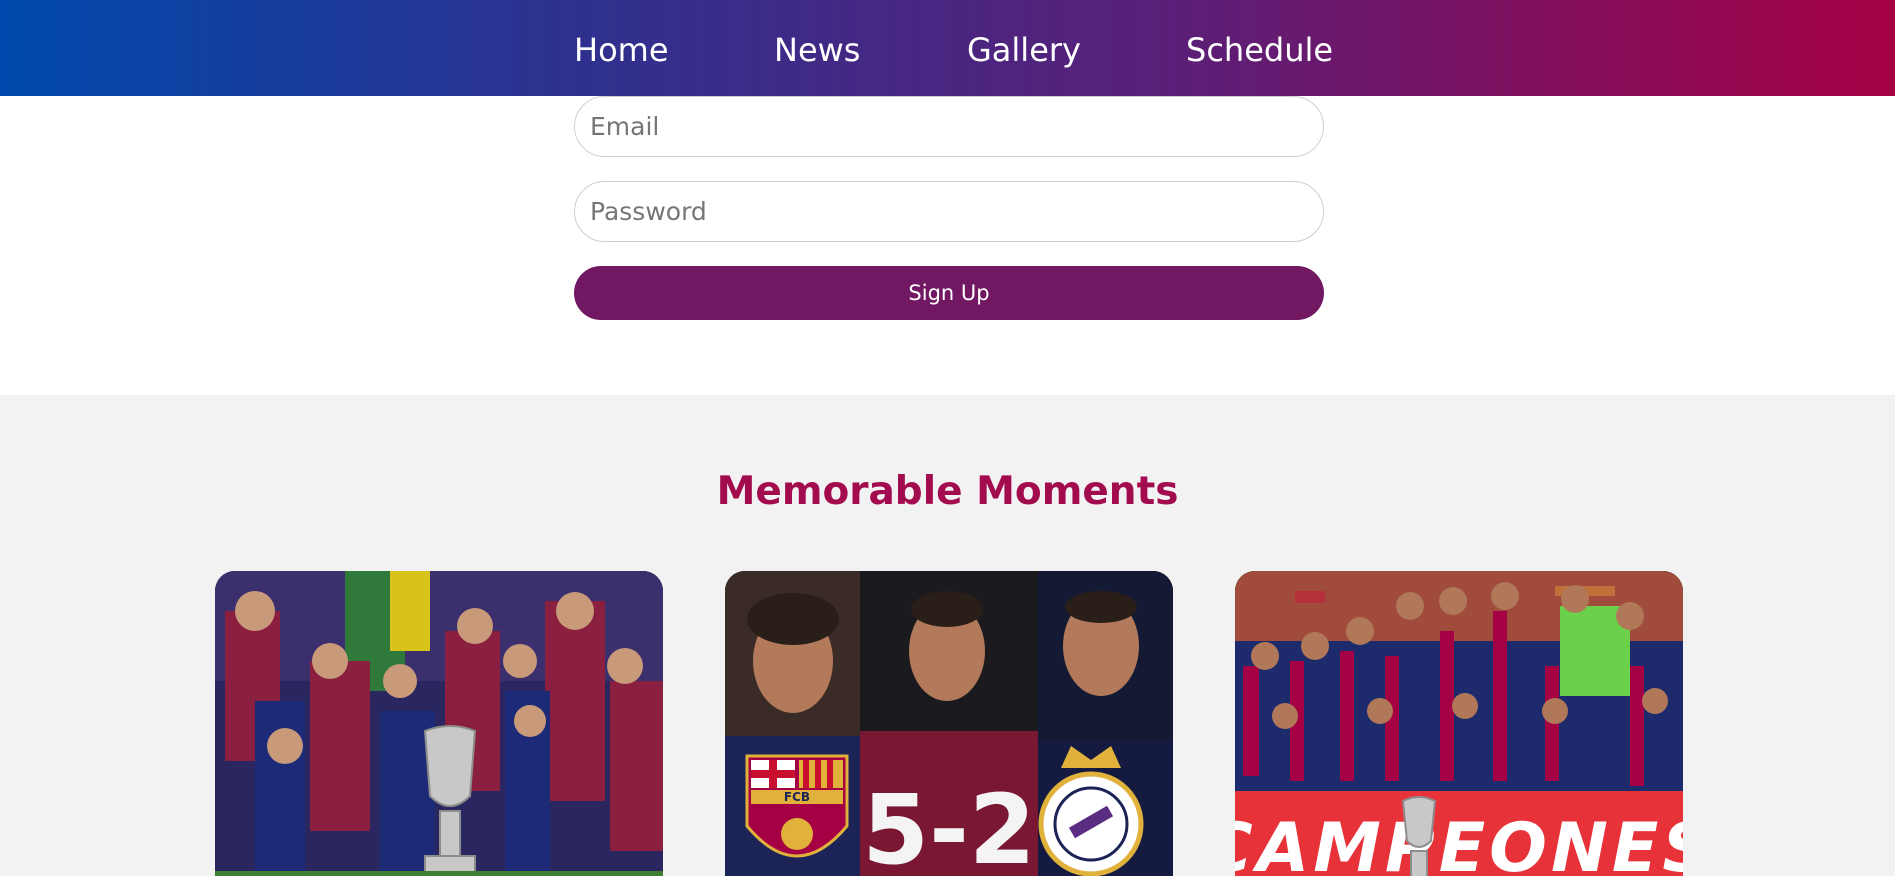 This screenshot has height=876, width=1895. I want to click on moment-card-score: FCB 5-2, so click(949, 723).